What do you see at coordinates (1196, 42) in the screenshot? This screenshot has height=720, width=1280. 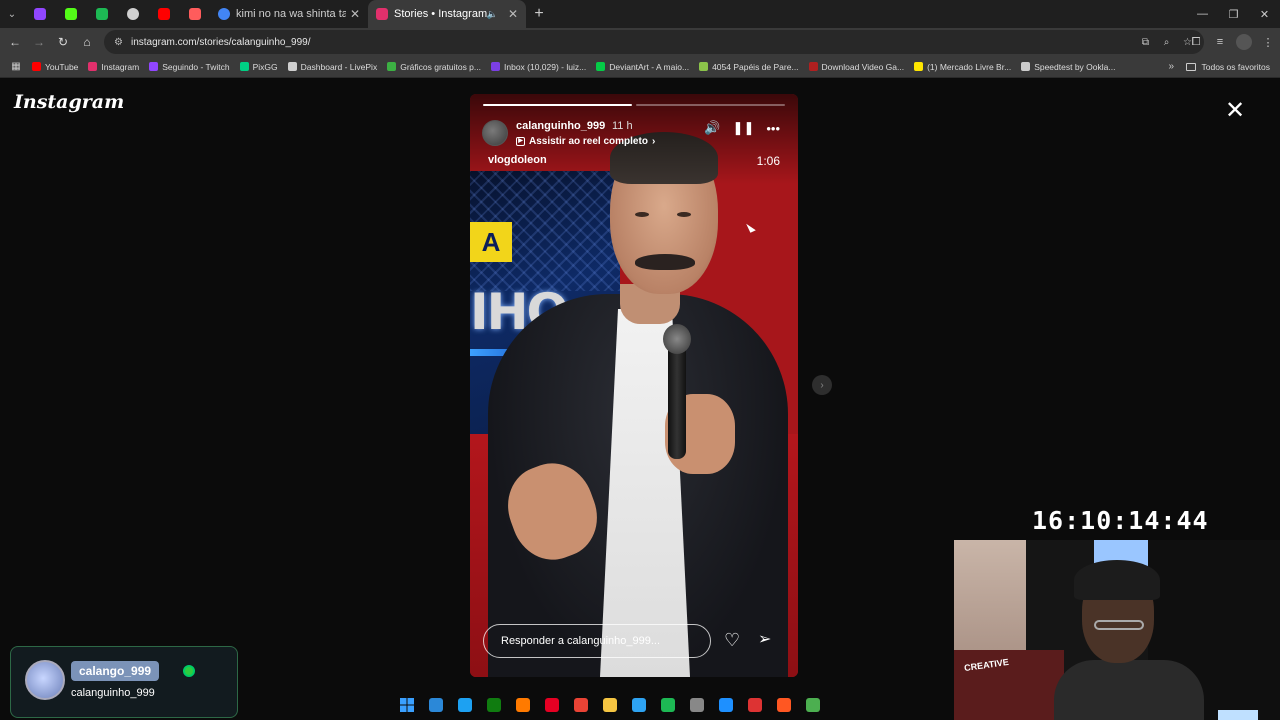 I see `extensions-icon: ⧠` at bounding box center [1196, 42].